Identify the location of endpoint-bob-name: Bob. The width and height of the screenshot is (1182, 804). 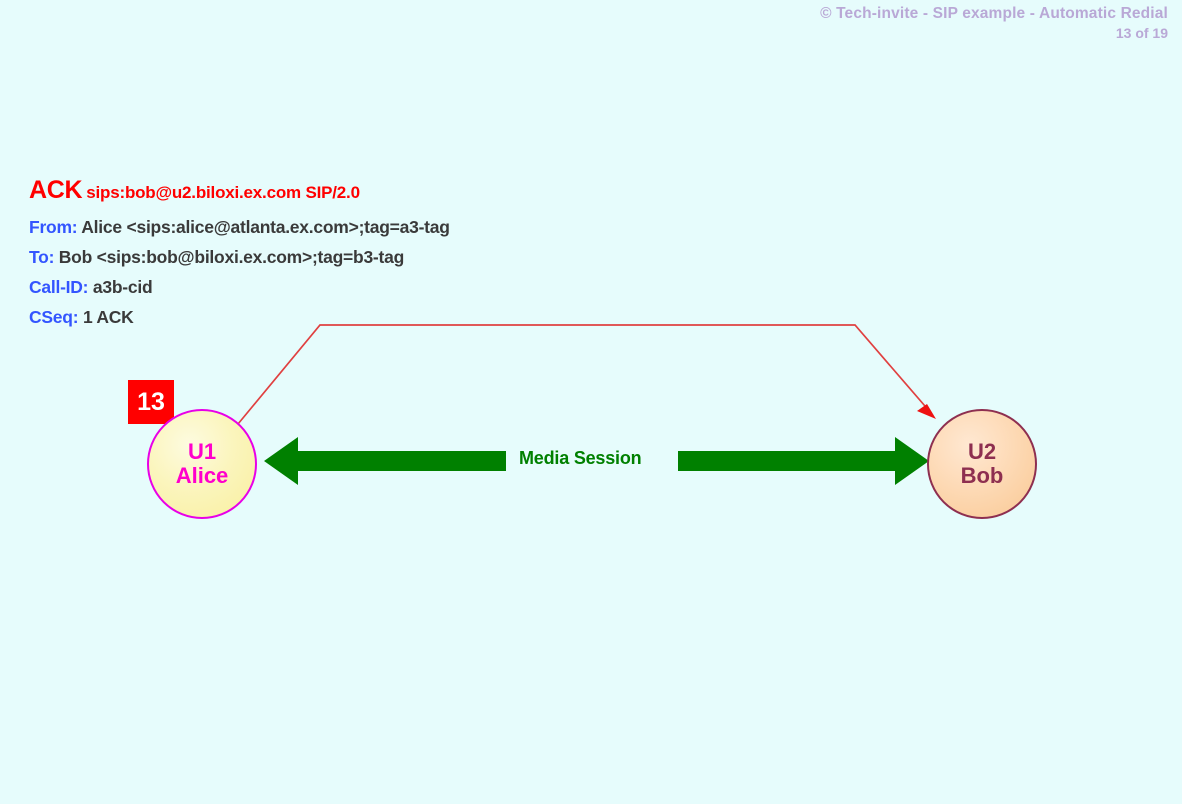
(982, 475).